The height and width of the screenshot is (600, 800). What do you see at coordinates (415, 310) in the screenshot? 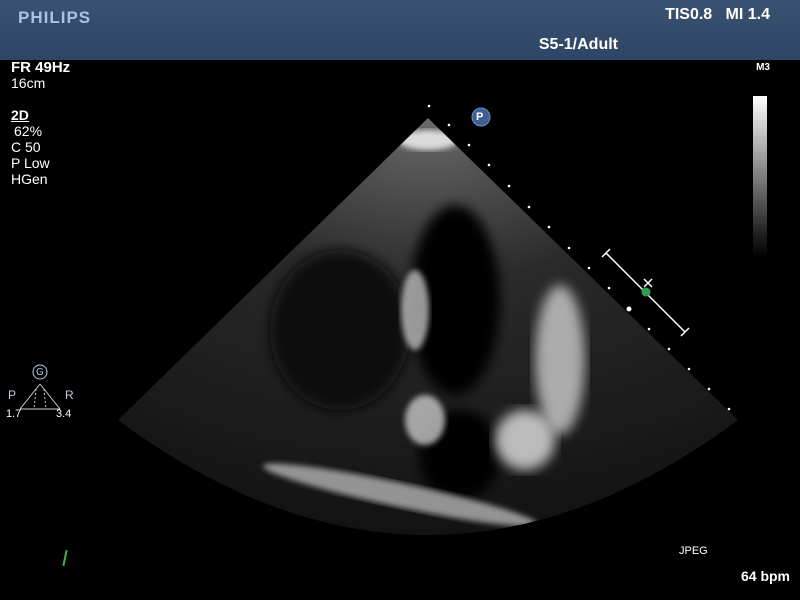
I see `septum-echo` at bounding box center [415, 310].